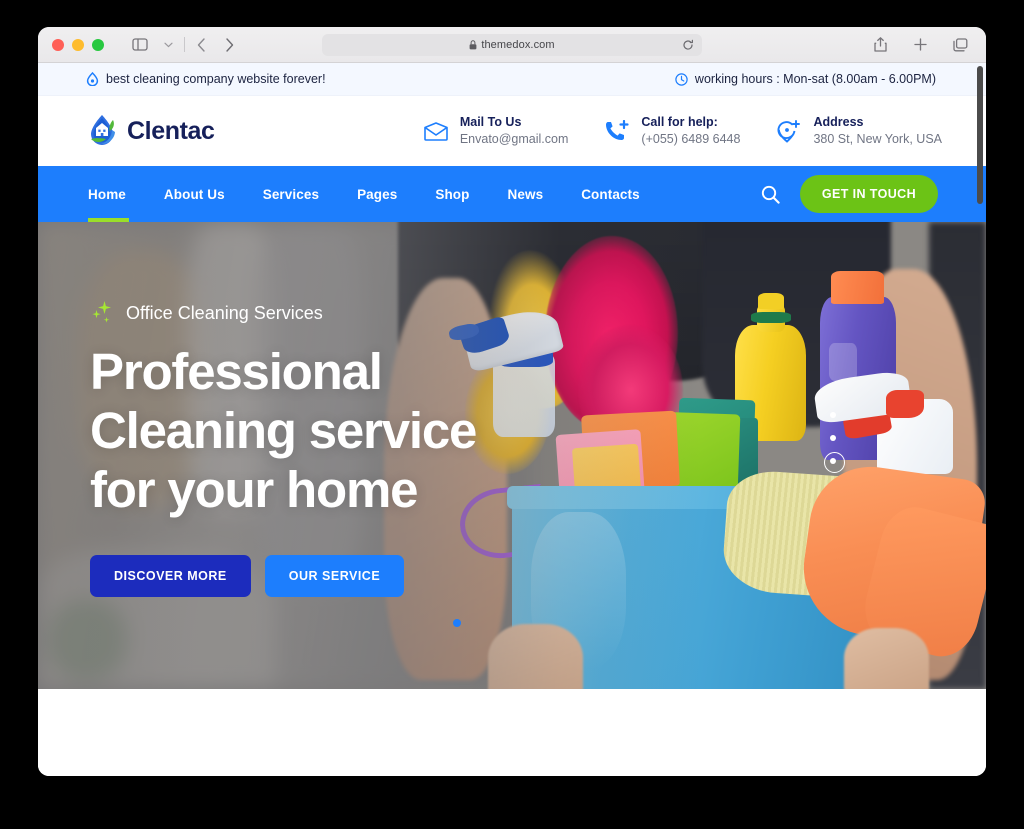 The image size is (1024, 829). Describe the element at coordinates (457, 623) in the screenshot. I see `hero-bottom-indicator-dot` at that location.